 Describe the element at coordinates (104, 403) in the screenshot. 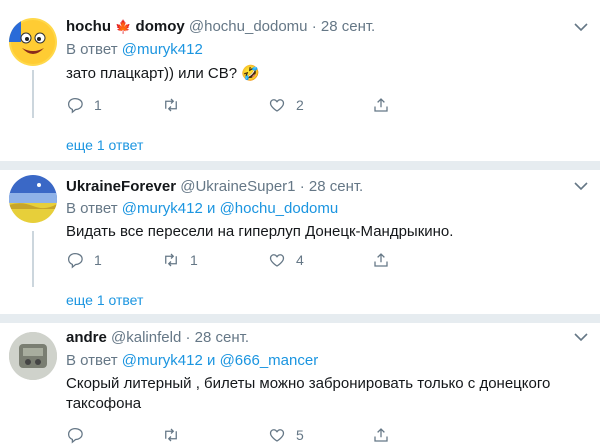

I see `tweet-text-line: таксофона` at that location.